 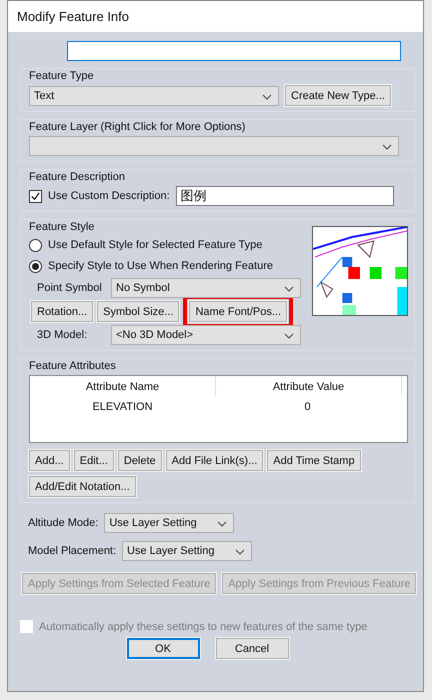 I want to click on field-label: Altitude Mode:, so click(x=63, y=523).